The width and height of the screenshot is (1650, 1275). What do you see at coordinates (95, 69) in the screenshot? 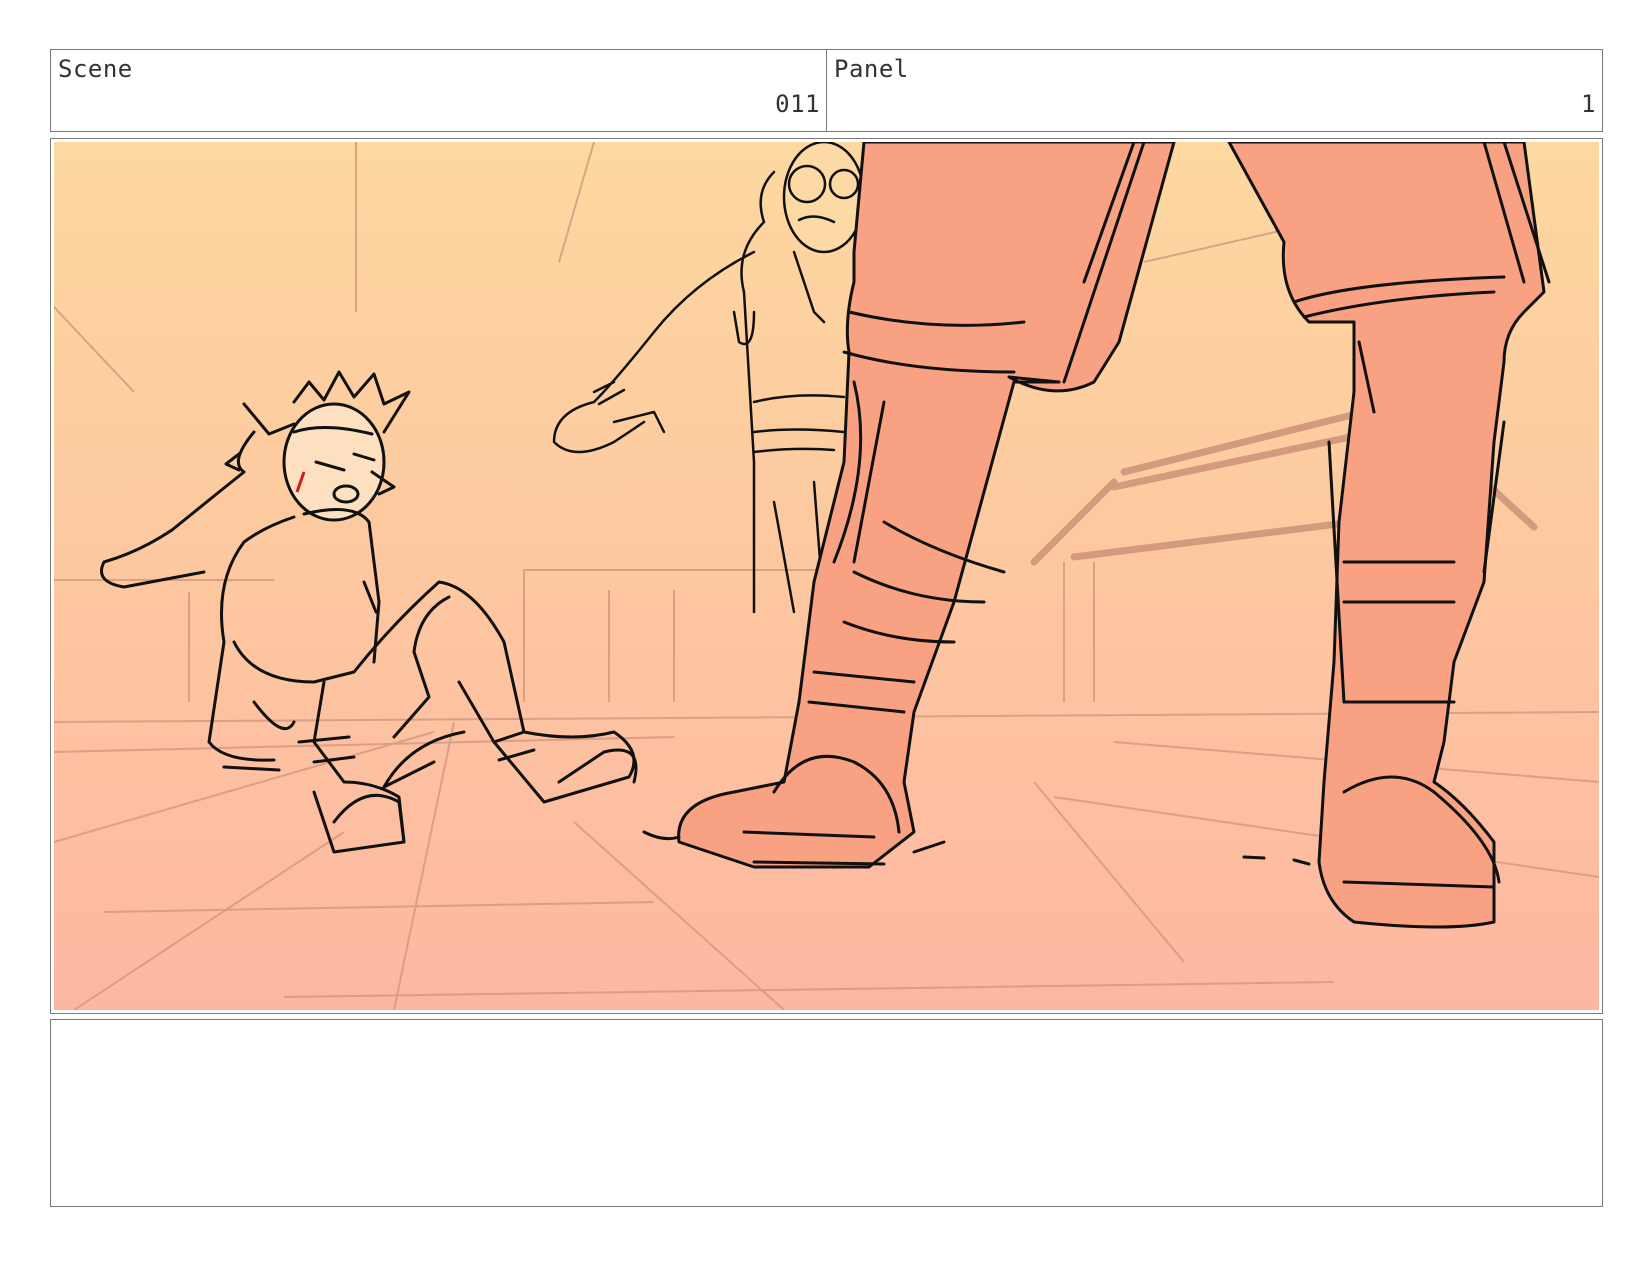
I see `scene-label: Scene` at bounding box center [95, 69].